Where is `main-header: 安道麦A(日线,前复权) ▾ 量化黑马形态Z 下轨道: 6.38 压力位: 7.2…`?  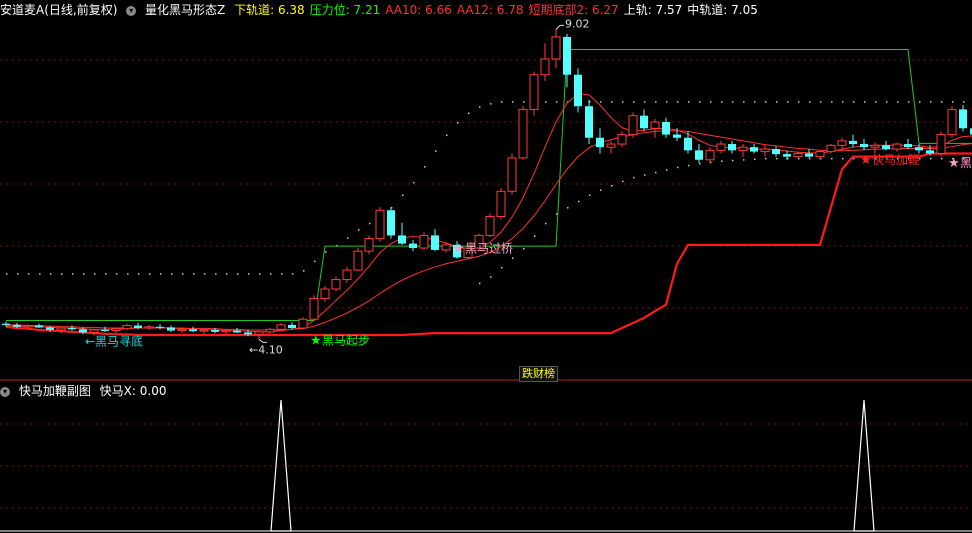
main-header: 安道麦A(日线,前复权) ▾ 量化黑马形态Z 下轨道: 6.38 压力位: 7.2… is located at coordinates (384, 10).